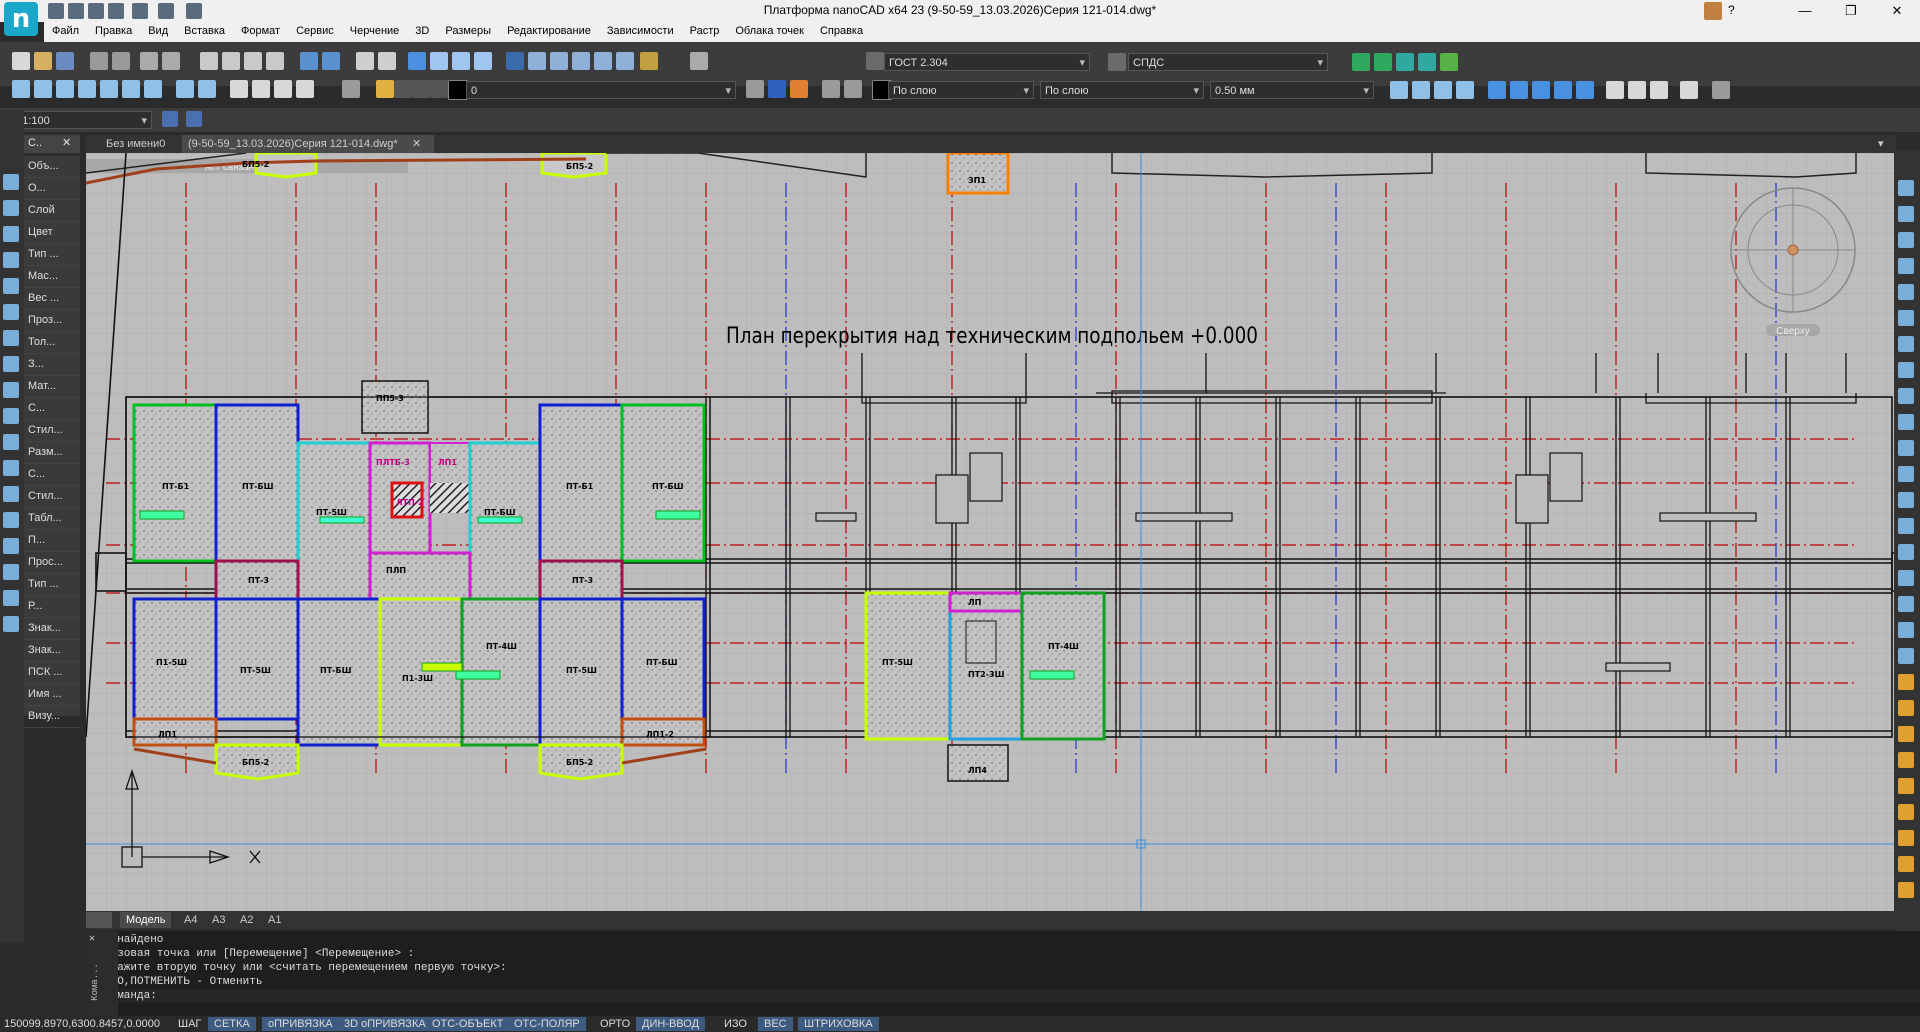 This screenshot has width=1920, height=1032. Describe the element at coordinates (146, 920) in the screenshot. I see `tab-model: Модель` at that location.